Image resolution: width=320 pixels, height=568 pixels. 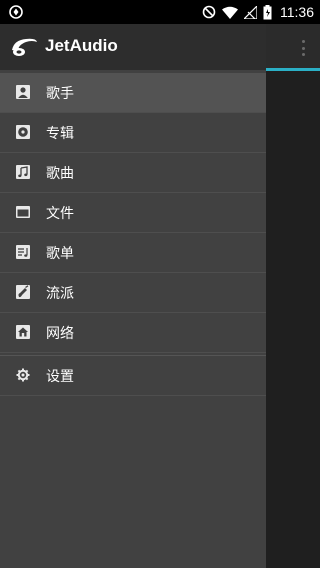 I want to click on do-not-disturb-icon, so click(x=209, y=12).